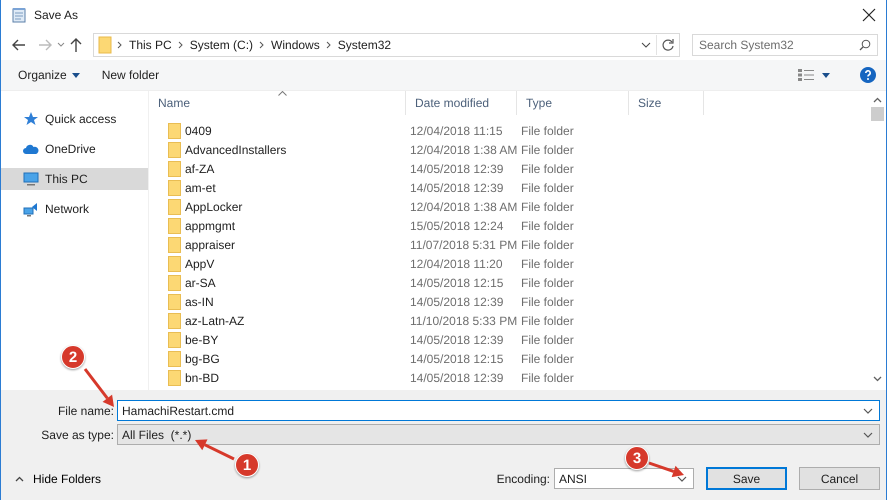 The height and width of the screenshot is (500, 887). Describe the element at coordinates (19, 15) in the screenshot. I see `notepad-icon` at that location.